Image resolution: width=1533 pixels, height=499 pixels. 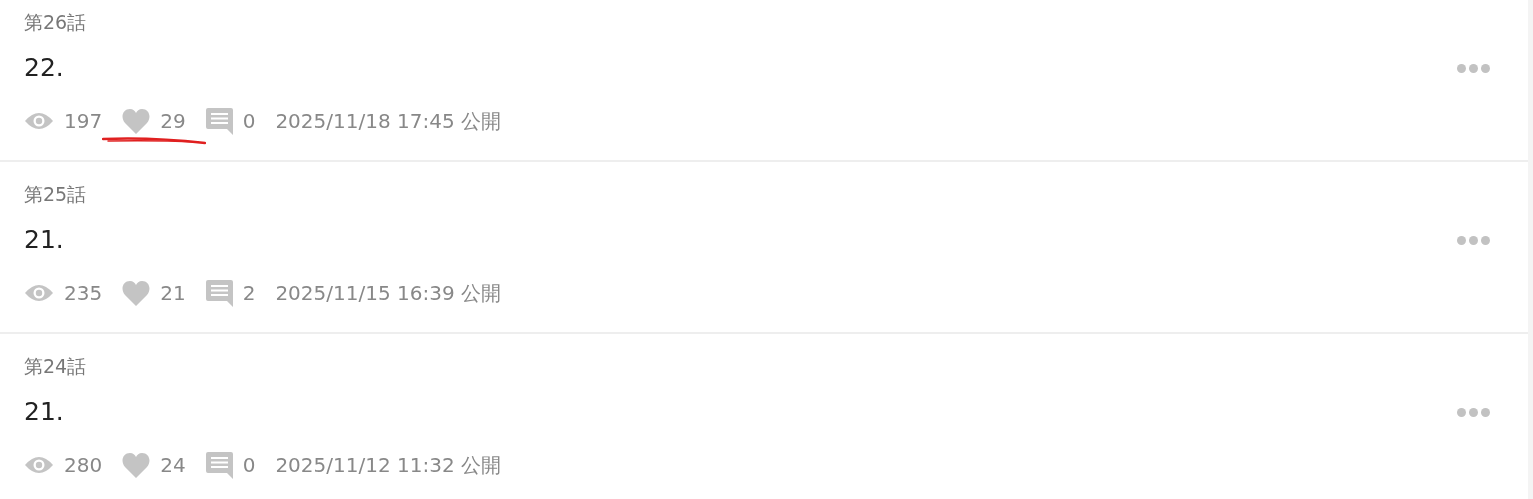 I want to click on view-count: 235, so click(x=83, y=293).